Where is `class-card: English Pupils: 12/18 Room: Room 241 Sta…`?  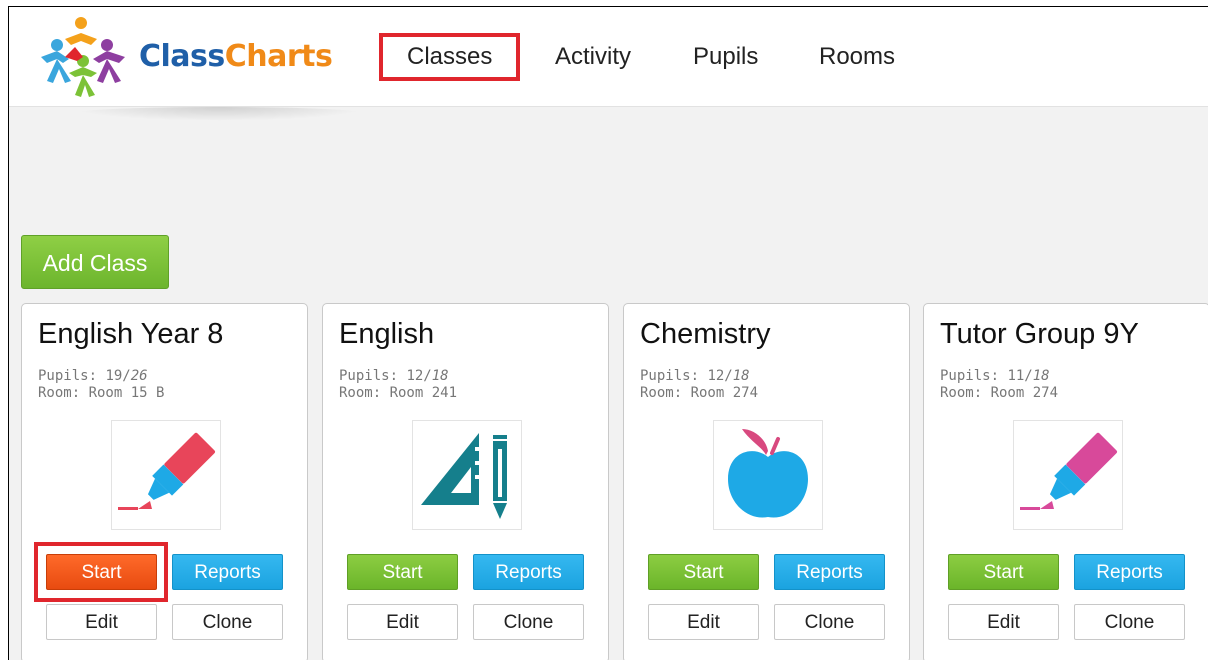 class-card: English Pupils: 12/18 Room: Room 241 Sta… is located at coordinates (465, 481).